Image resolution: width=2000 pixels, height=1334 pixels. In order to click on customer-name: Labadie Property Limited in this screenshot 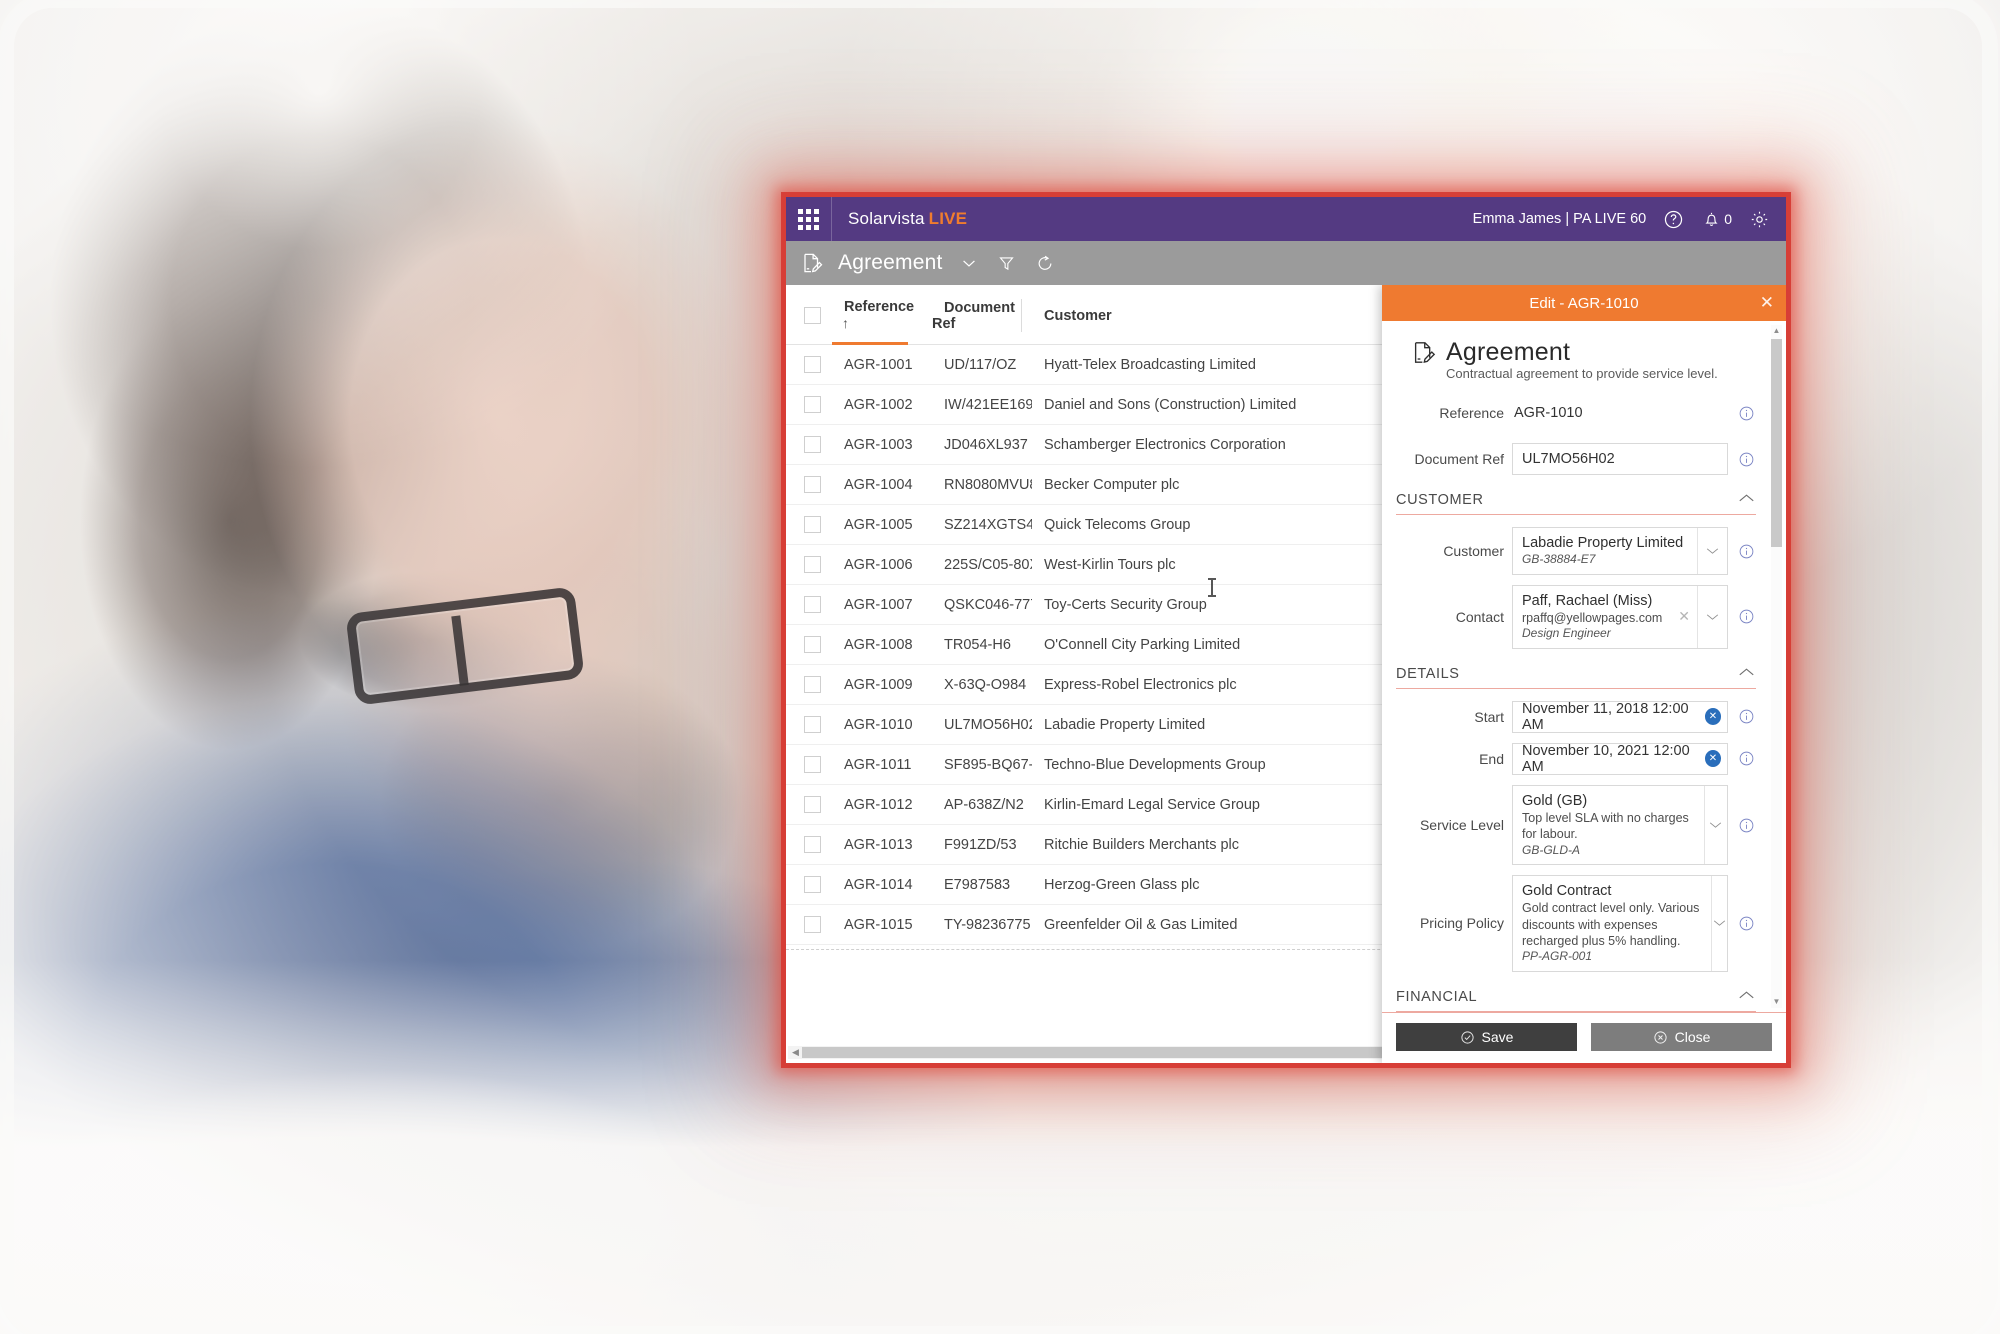, I will do `click(1603, 543)`.